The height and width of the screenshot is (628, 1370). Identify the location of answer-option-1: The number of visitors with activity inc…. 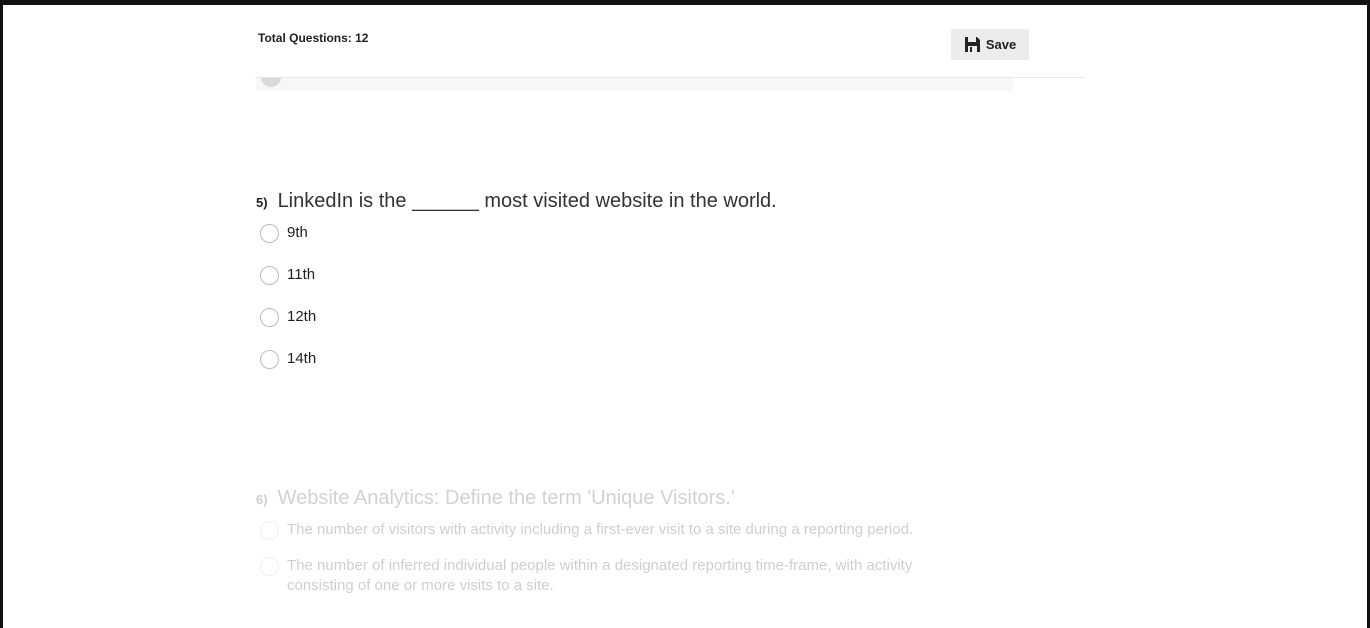
(618, 530).